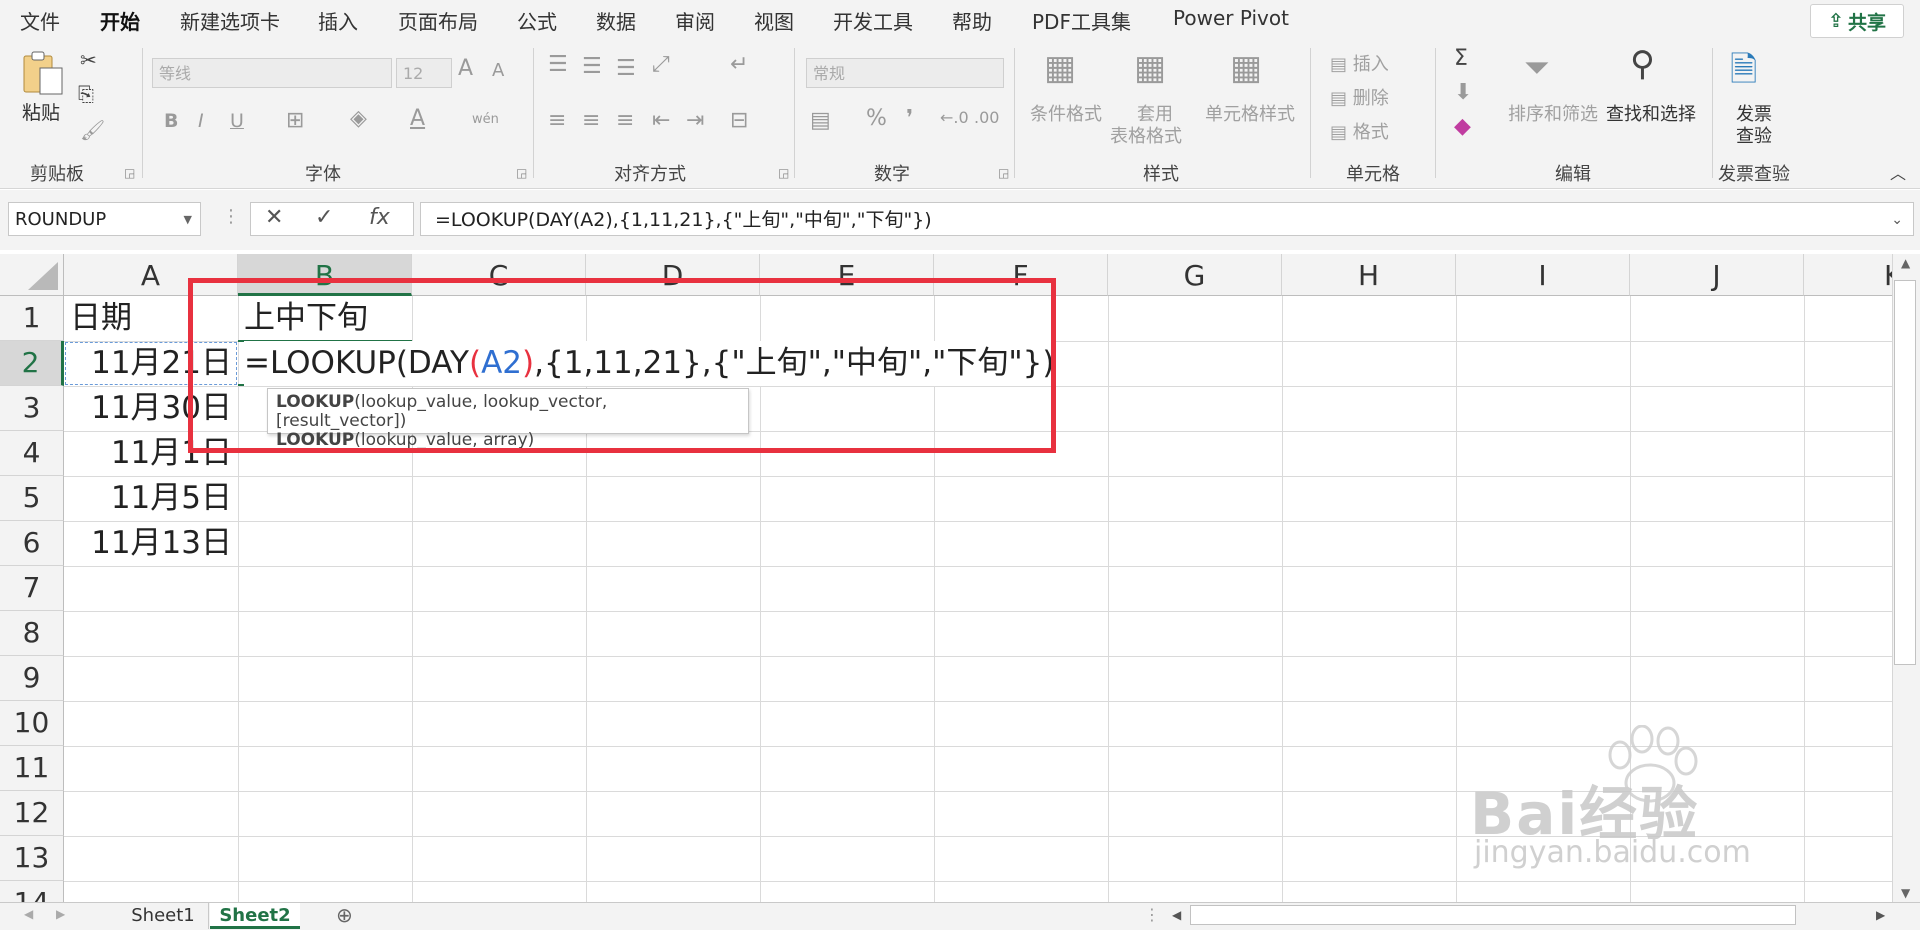  Describe the element at coordinates (148, 543) in the screenshot. I see `cell-a6: 11月13日` at that location.